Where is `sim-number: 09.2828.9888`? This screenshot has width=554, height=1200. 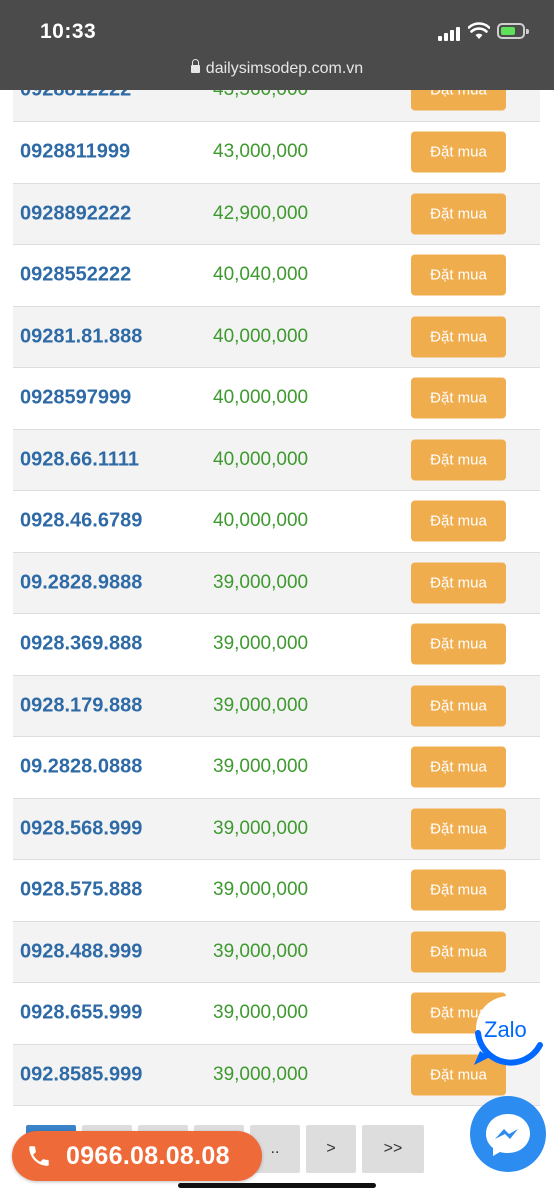 sim-number: 09.2828.9888 is located at coordinates (81, 582).